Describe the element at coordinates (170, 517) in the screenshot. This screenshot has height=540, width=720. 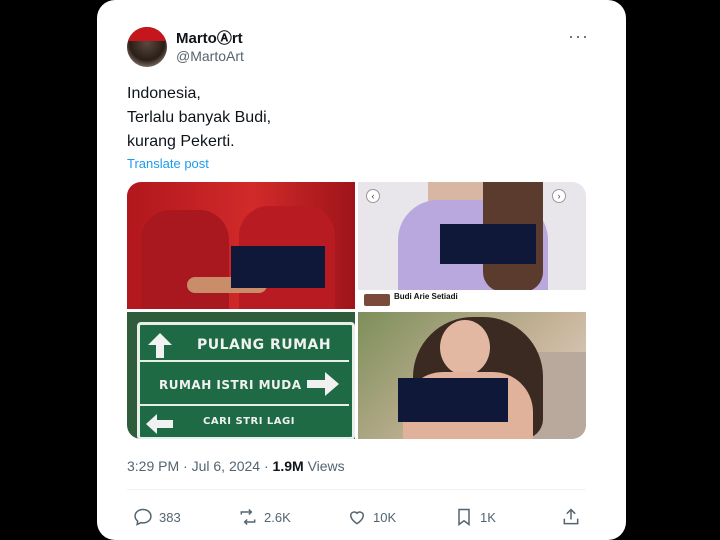
I see `reply-count: 383` at that location.